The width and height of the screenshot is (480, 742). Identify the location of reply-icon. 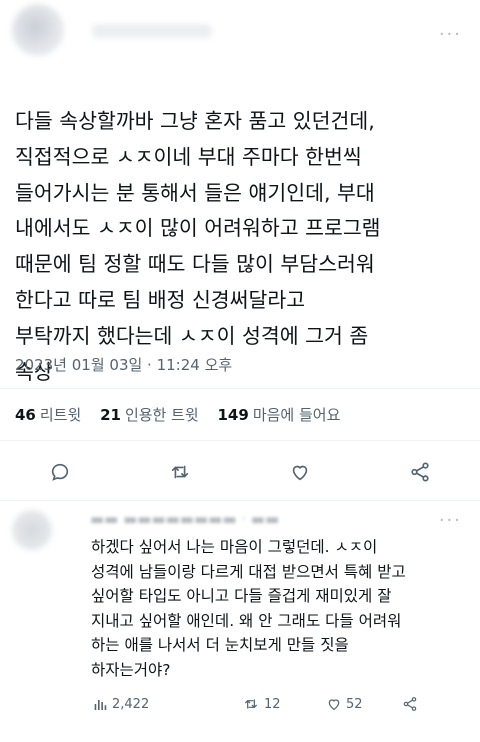
(60, 472).